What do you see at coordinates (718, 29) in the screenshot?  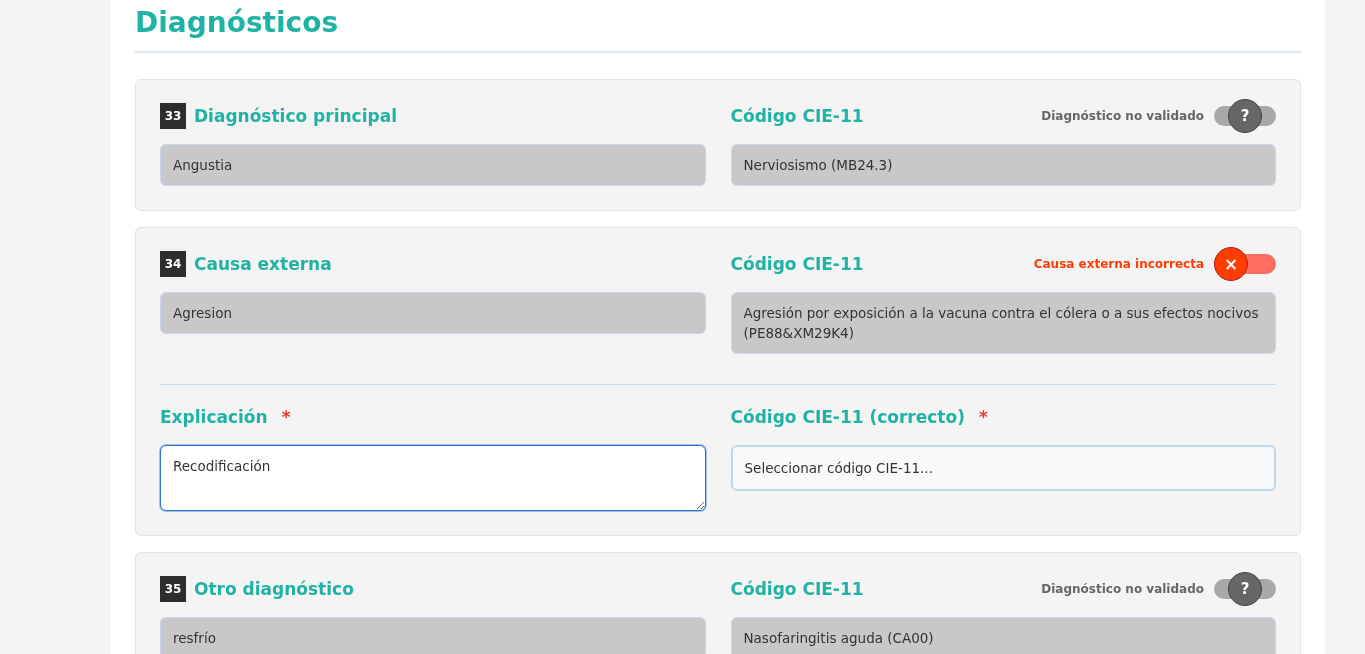 I see `page-title: Diagnósticos` at bounding box center [718, 29].